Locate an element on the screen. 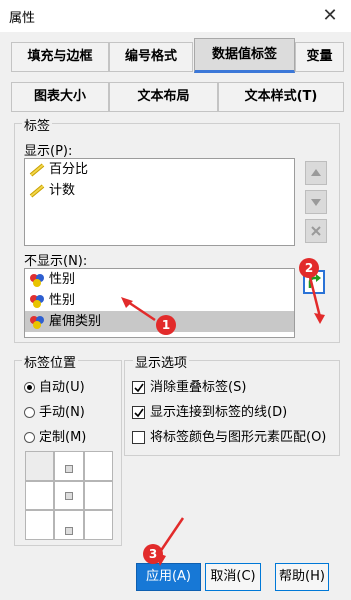  annotation-badge-2: 2 is located at coordinates (309, 268).